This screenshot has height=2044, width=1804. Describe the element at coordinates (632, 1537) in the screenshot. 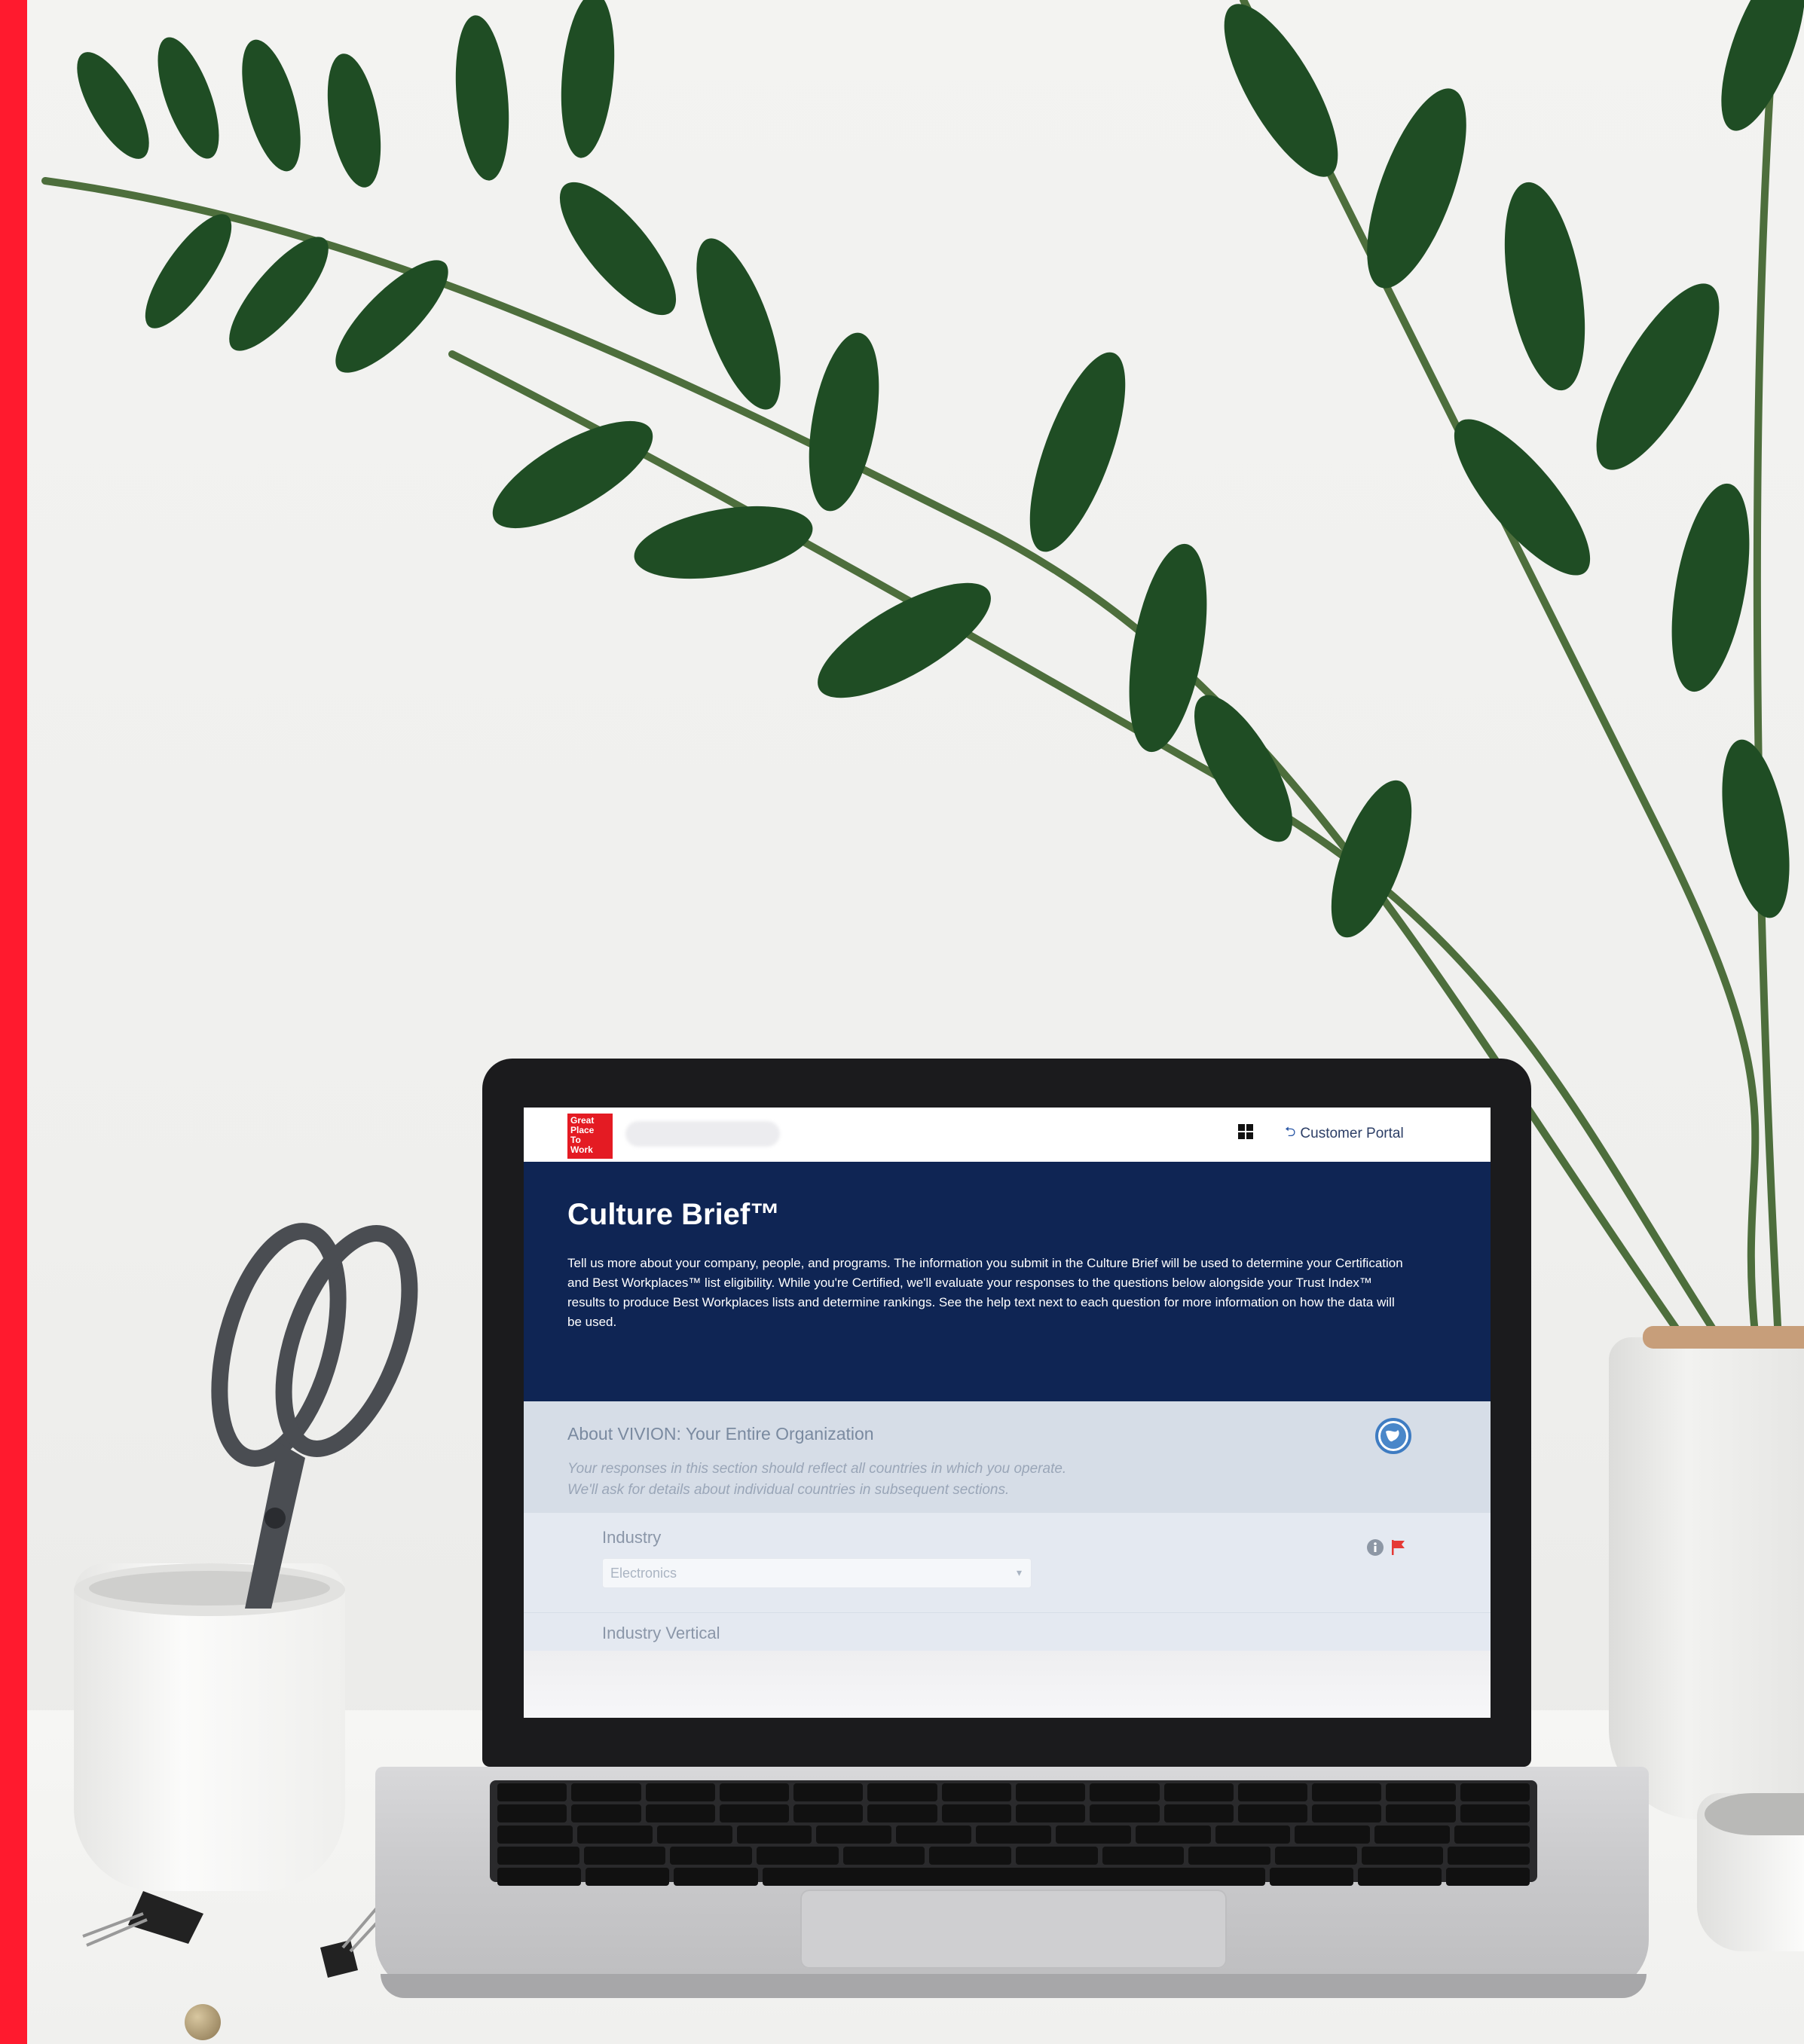

I see `industry-label: Industry` at that location.